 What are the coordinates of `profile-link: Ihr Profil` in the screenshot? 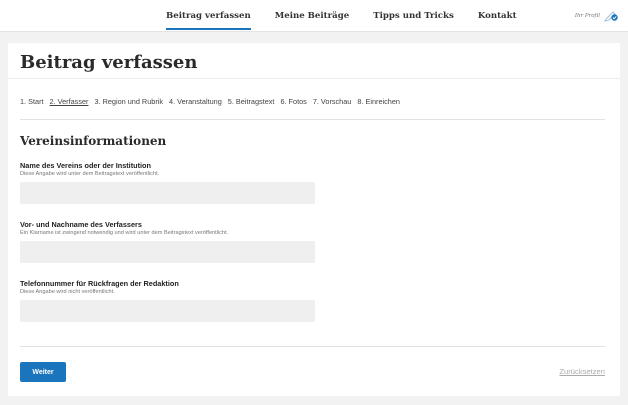 It's located at (596, 16).